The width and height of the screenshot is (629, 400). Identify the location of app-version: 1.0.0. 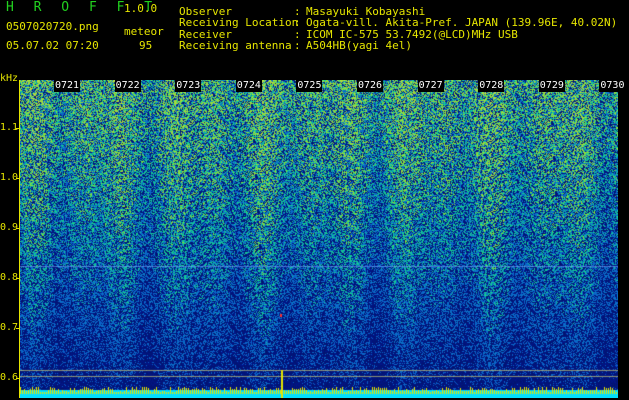
(141, 8).